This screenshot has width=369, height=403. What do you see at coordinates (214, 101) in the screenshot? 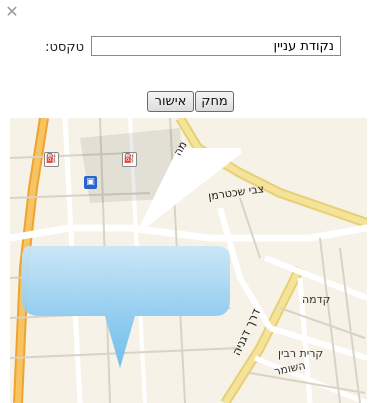
I see `delete-button: מחק` at bounding box center [214, 101].